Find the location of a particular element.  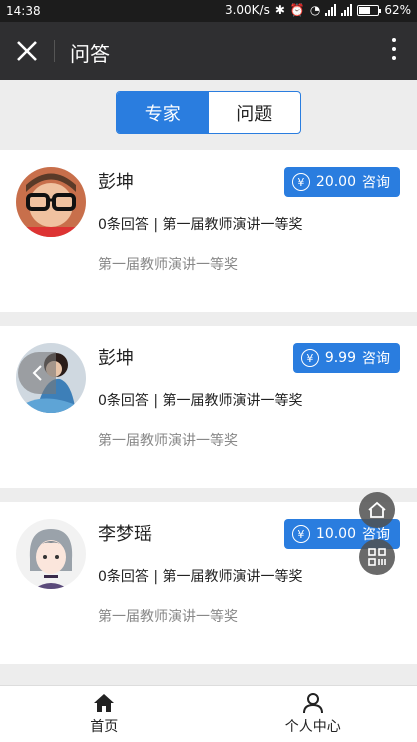

segment-control: 专家 问题 is located at coordinates (208, 112).